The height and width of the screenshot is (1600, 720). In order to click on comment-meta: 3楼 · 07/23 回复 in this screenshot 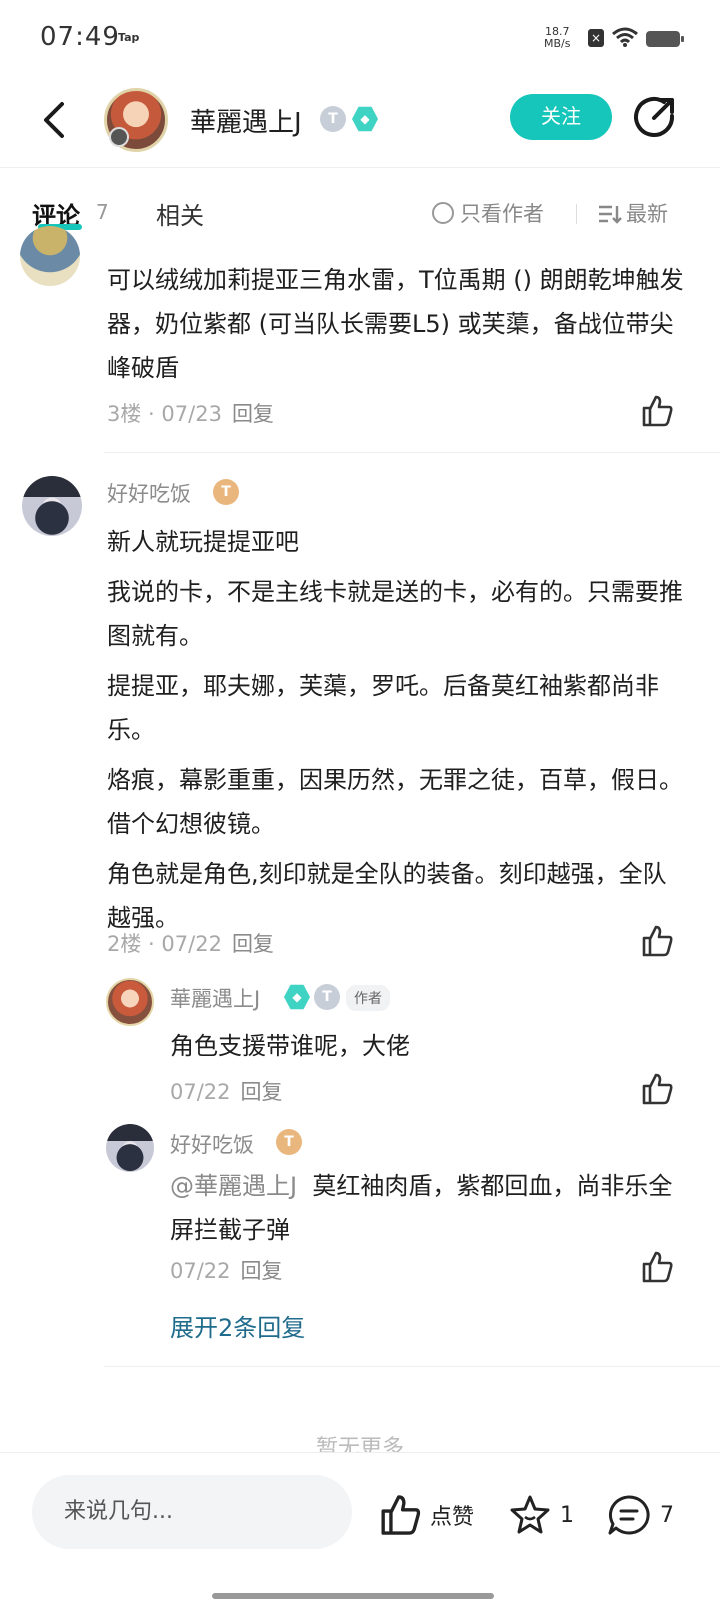, I will do `click(190, 414)`.